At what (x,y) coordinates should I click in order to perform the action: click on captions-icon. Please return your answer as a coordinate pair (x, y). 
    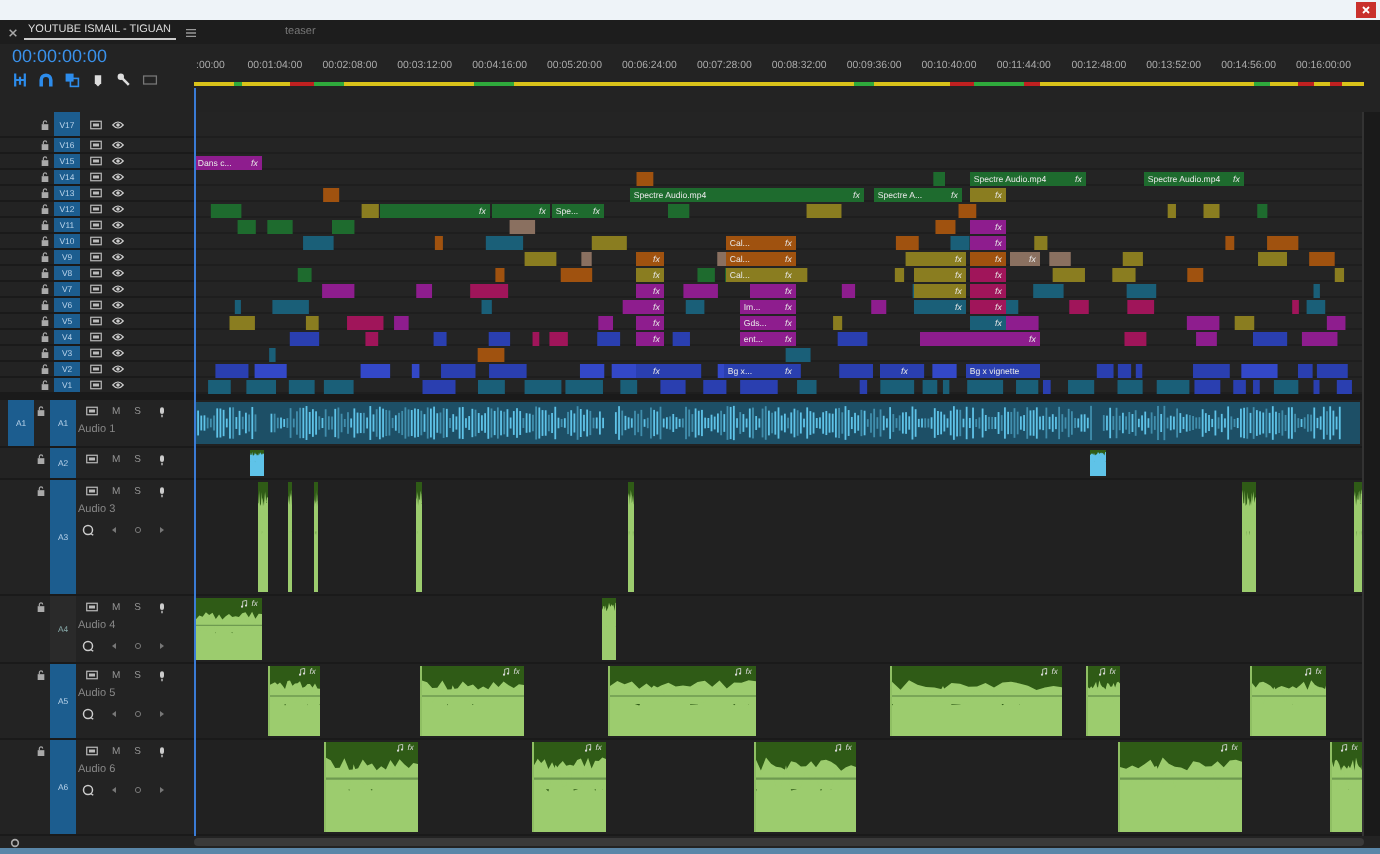
    Looking at the image, I should click on (150, 80).